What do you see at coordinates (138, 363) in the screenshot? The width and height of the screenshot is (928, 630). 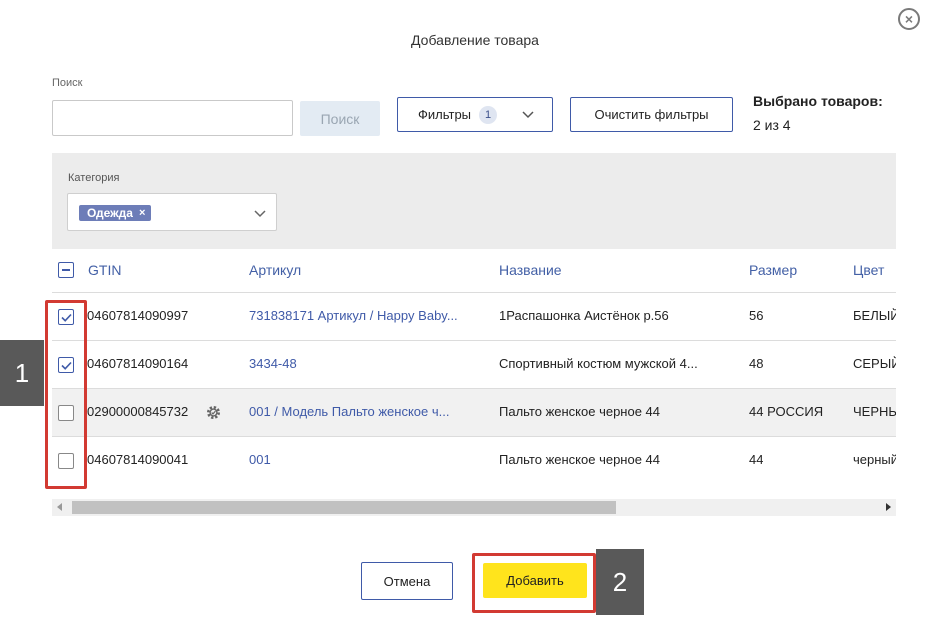 I see `cell-gtin: 04607814090164` at bounding box center [138, 363].